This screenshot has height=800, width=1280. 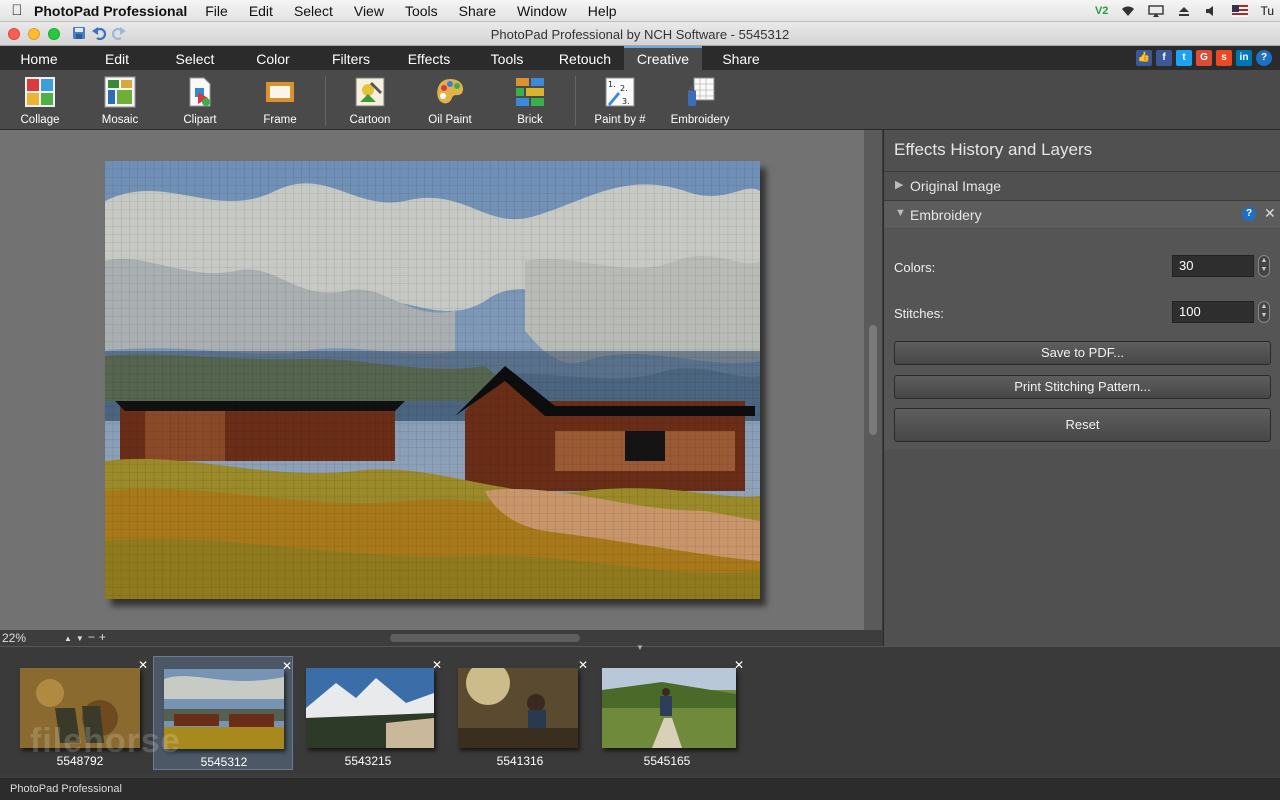 I want to click on menu-view: View, so click(x=369, y=11).